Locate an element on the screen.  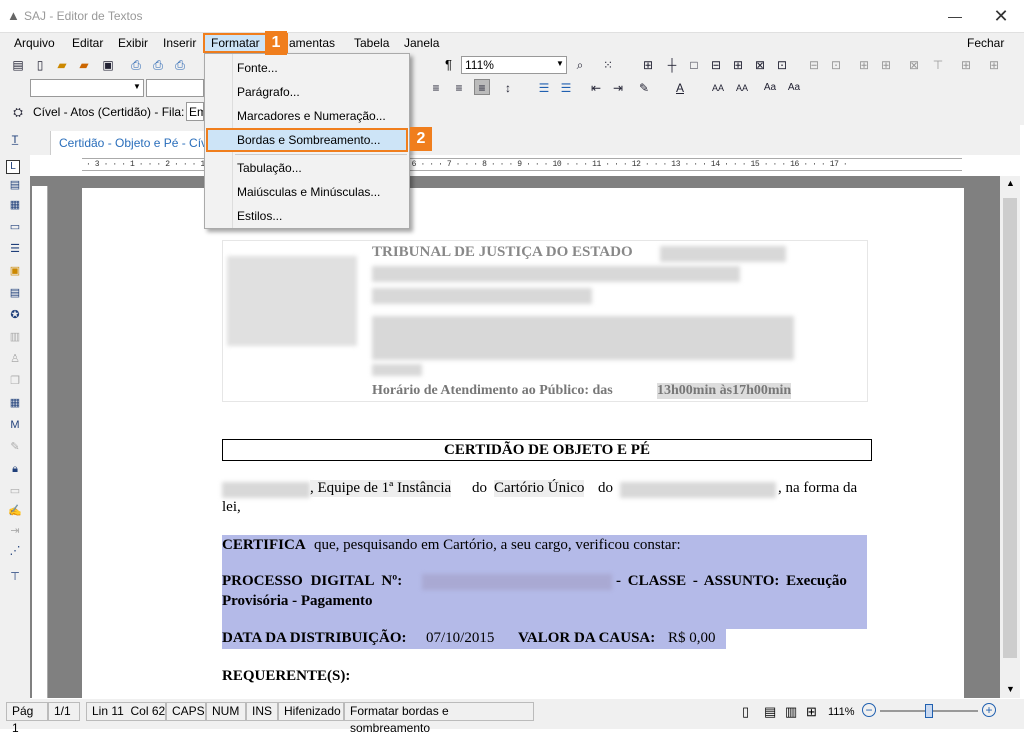
change-case-icon: Aa is located at coordinates (770, 88).